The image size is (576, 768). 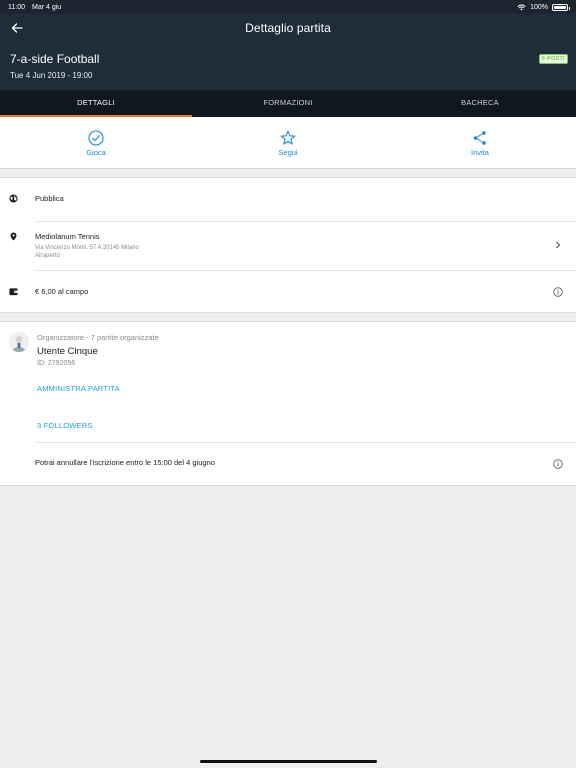 What do you see at coordinates (288, 137) in the screenshot?
I see `star-icon` at bounding box center [288, 137].